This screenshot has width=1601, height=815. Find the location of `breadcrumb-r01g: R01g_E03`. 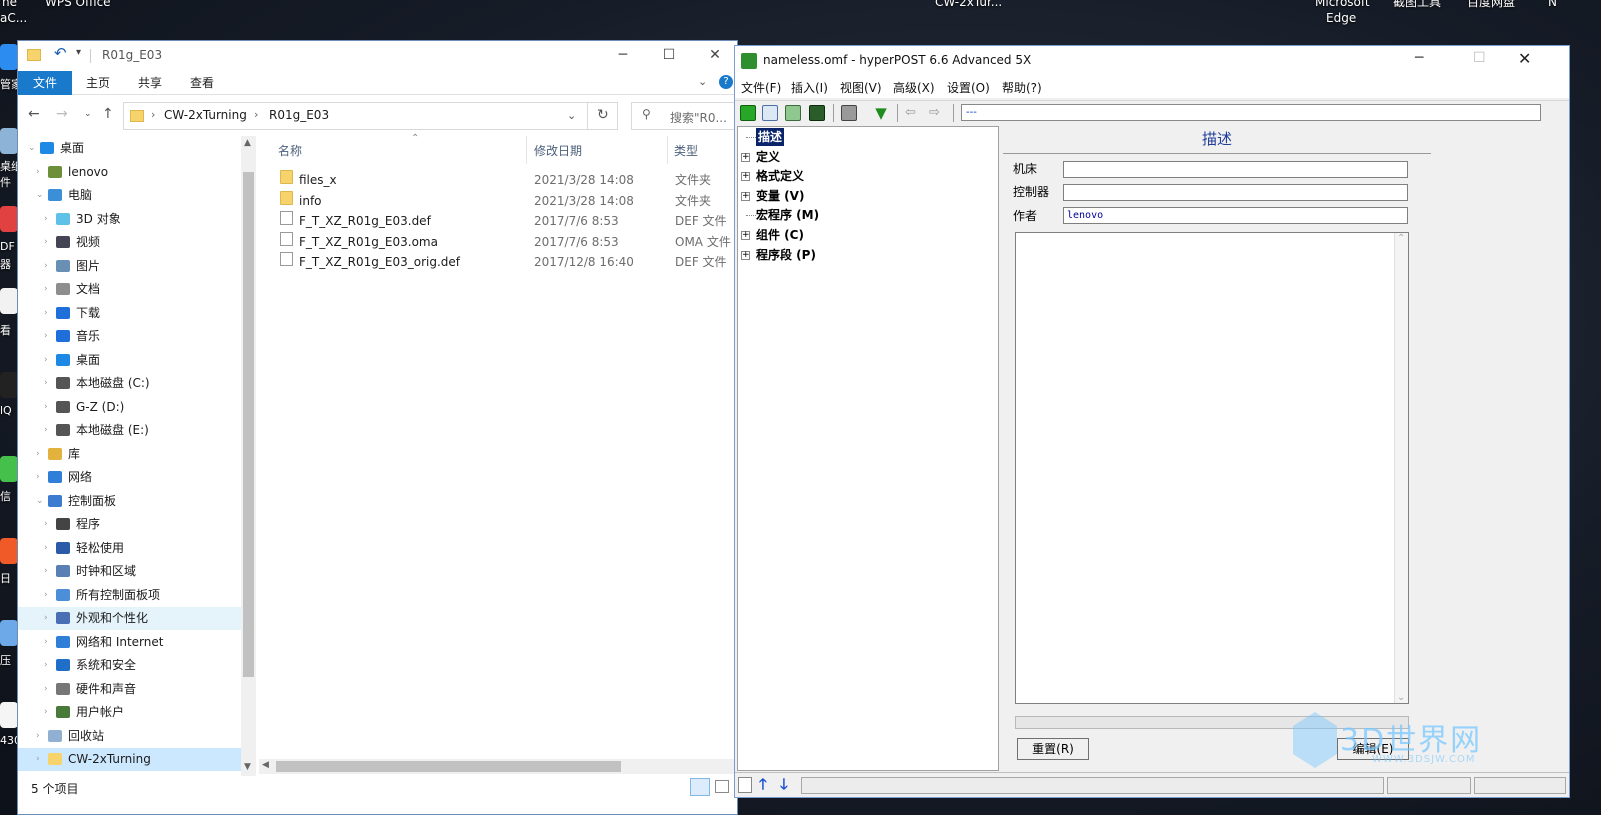

breadcrumb-r01g: R01g_E03 is located at coordinates (299, 115).